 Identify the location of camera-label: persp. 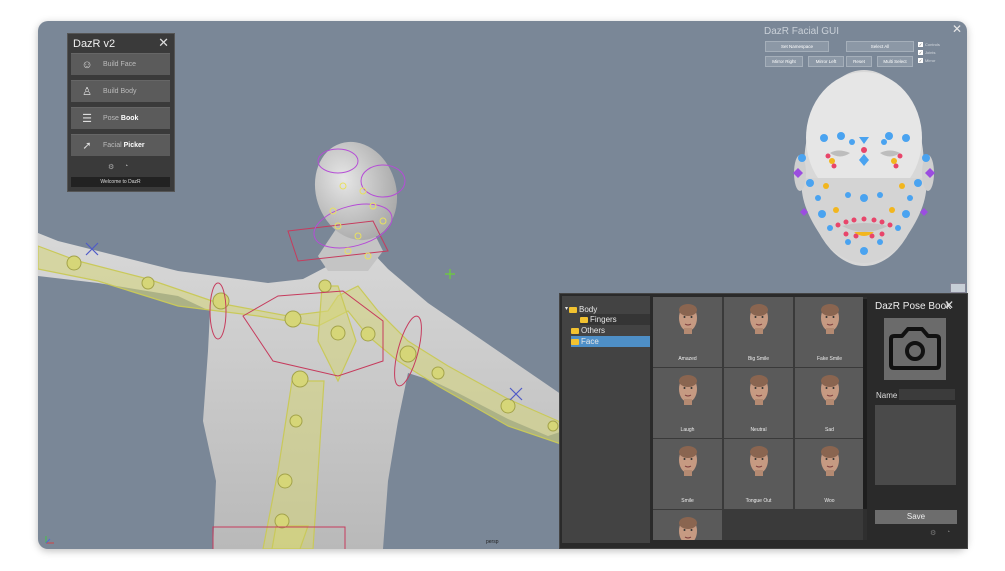
(492, 542).